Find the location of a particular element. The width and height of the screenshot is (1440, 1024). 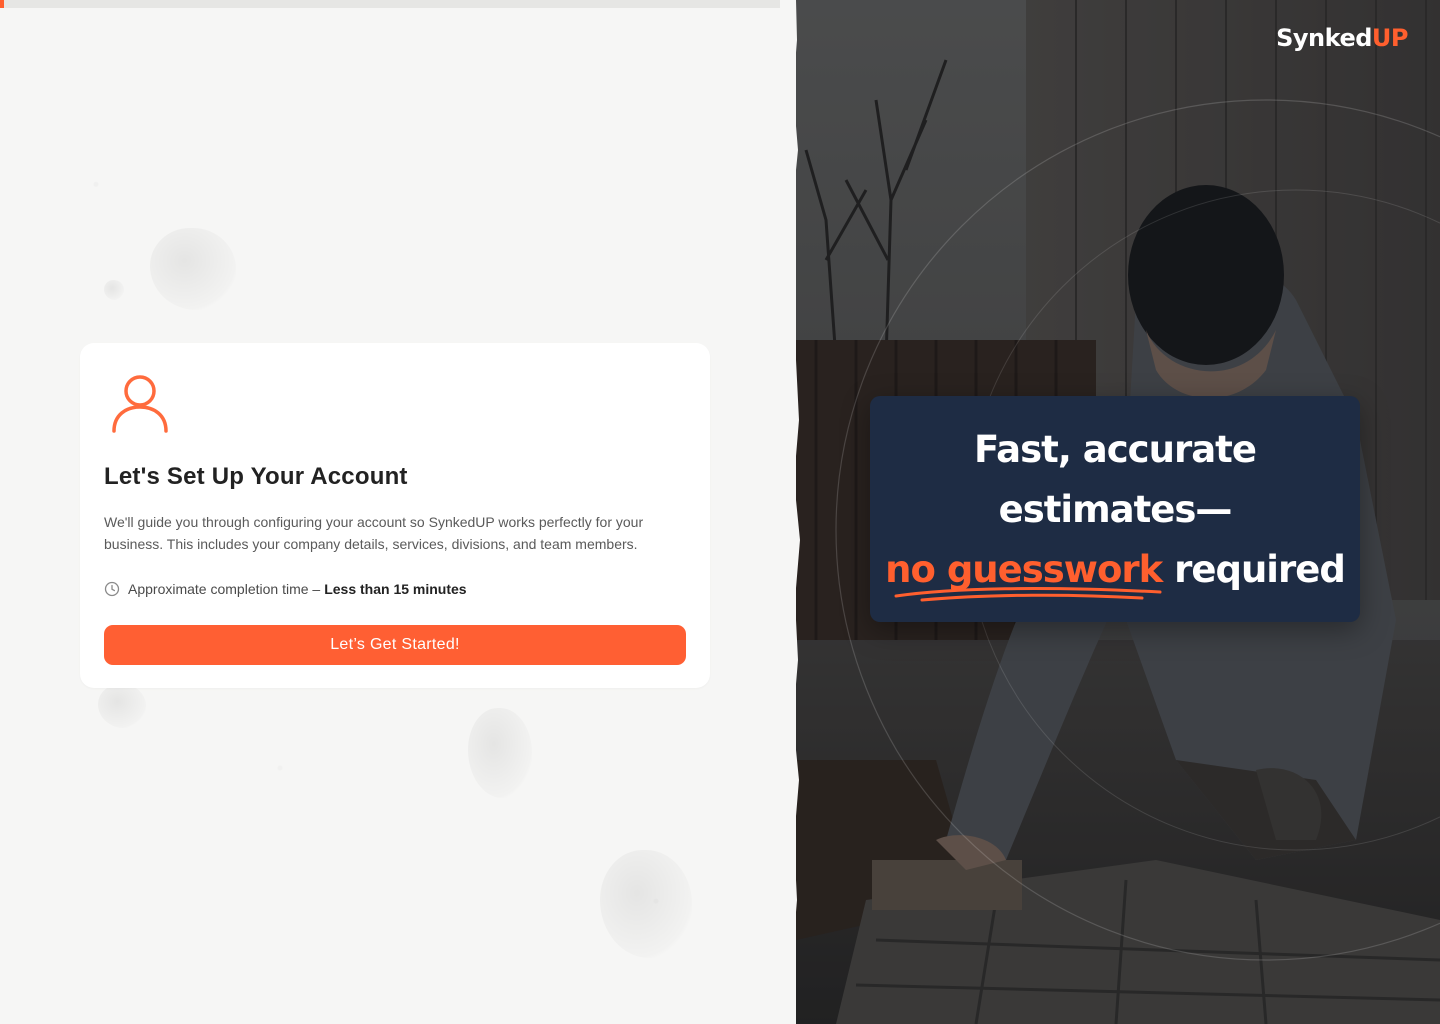

completion-time-value: Less than 15 minutes is located at coordinates (395, 589).